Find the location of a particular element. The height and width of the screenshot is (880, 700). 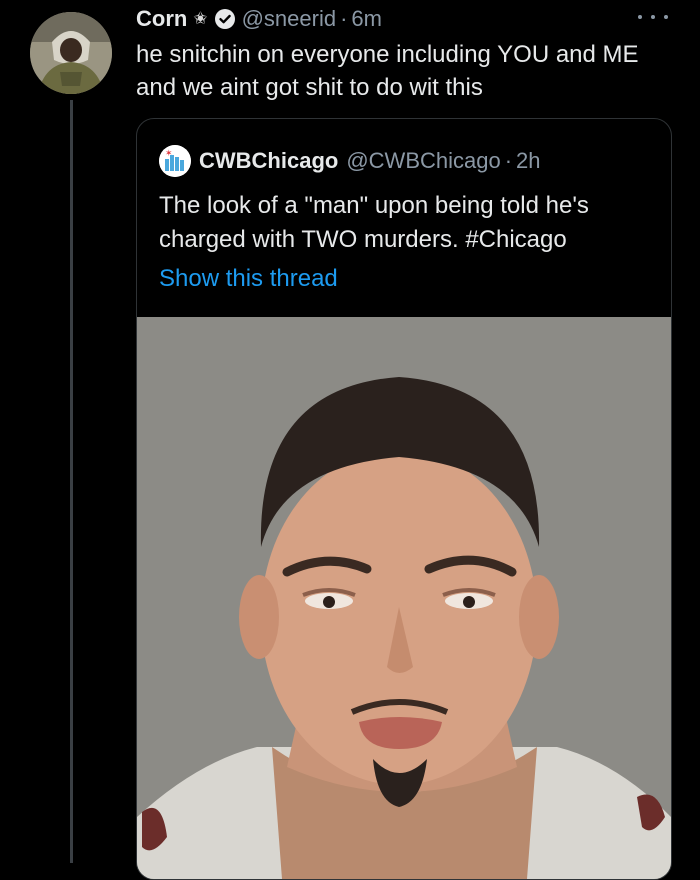

verified-icon is located at coordinates (225, 19).